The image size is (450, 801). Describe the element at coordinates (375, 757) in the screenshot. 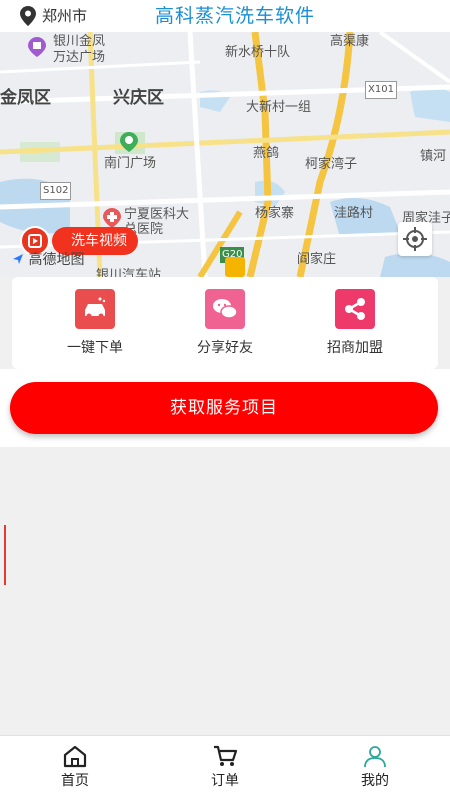

I see `user-icon` at that location.